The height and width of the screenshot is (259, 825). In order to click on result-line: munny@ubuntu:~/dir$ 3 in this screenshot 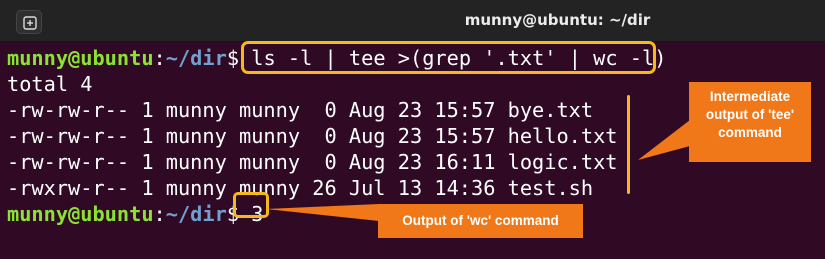, I will do `click(135, 214)`.